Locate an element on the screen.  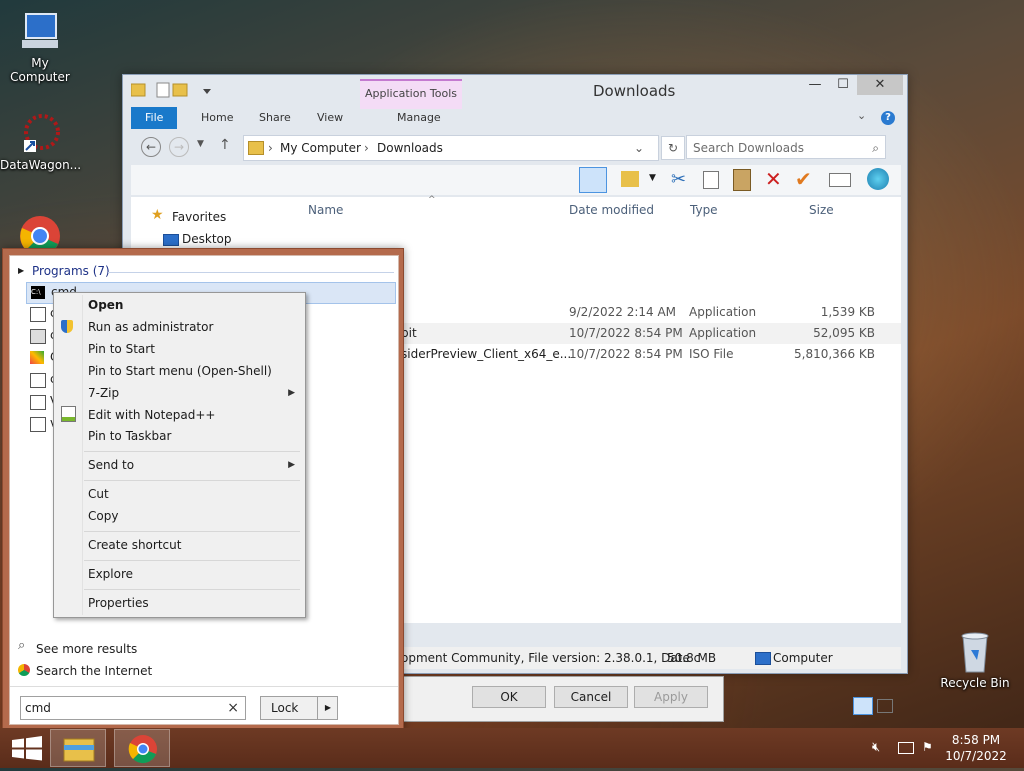
tab-view: View is located at coordinates (330, 118).